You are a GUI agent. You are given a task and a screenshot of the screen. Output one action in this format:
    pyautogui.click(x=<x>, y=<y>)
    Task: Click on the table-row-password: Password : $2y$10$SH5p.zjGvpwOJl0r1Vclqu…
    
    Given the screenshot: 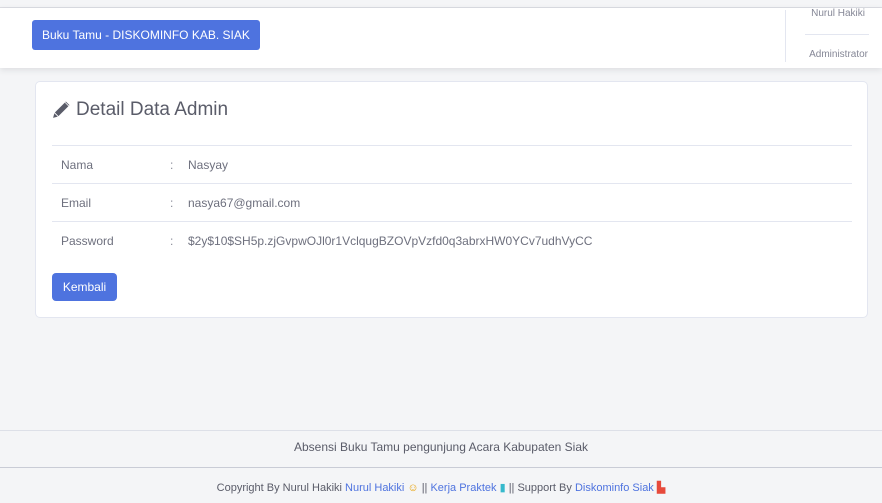 What is the action you would take?
    pyautogui.click(x=452, y=240)
    